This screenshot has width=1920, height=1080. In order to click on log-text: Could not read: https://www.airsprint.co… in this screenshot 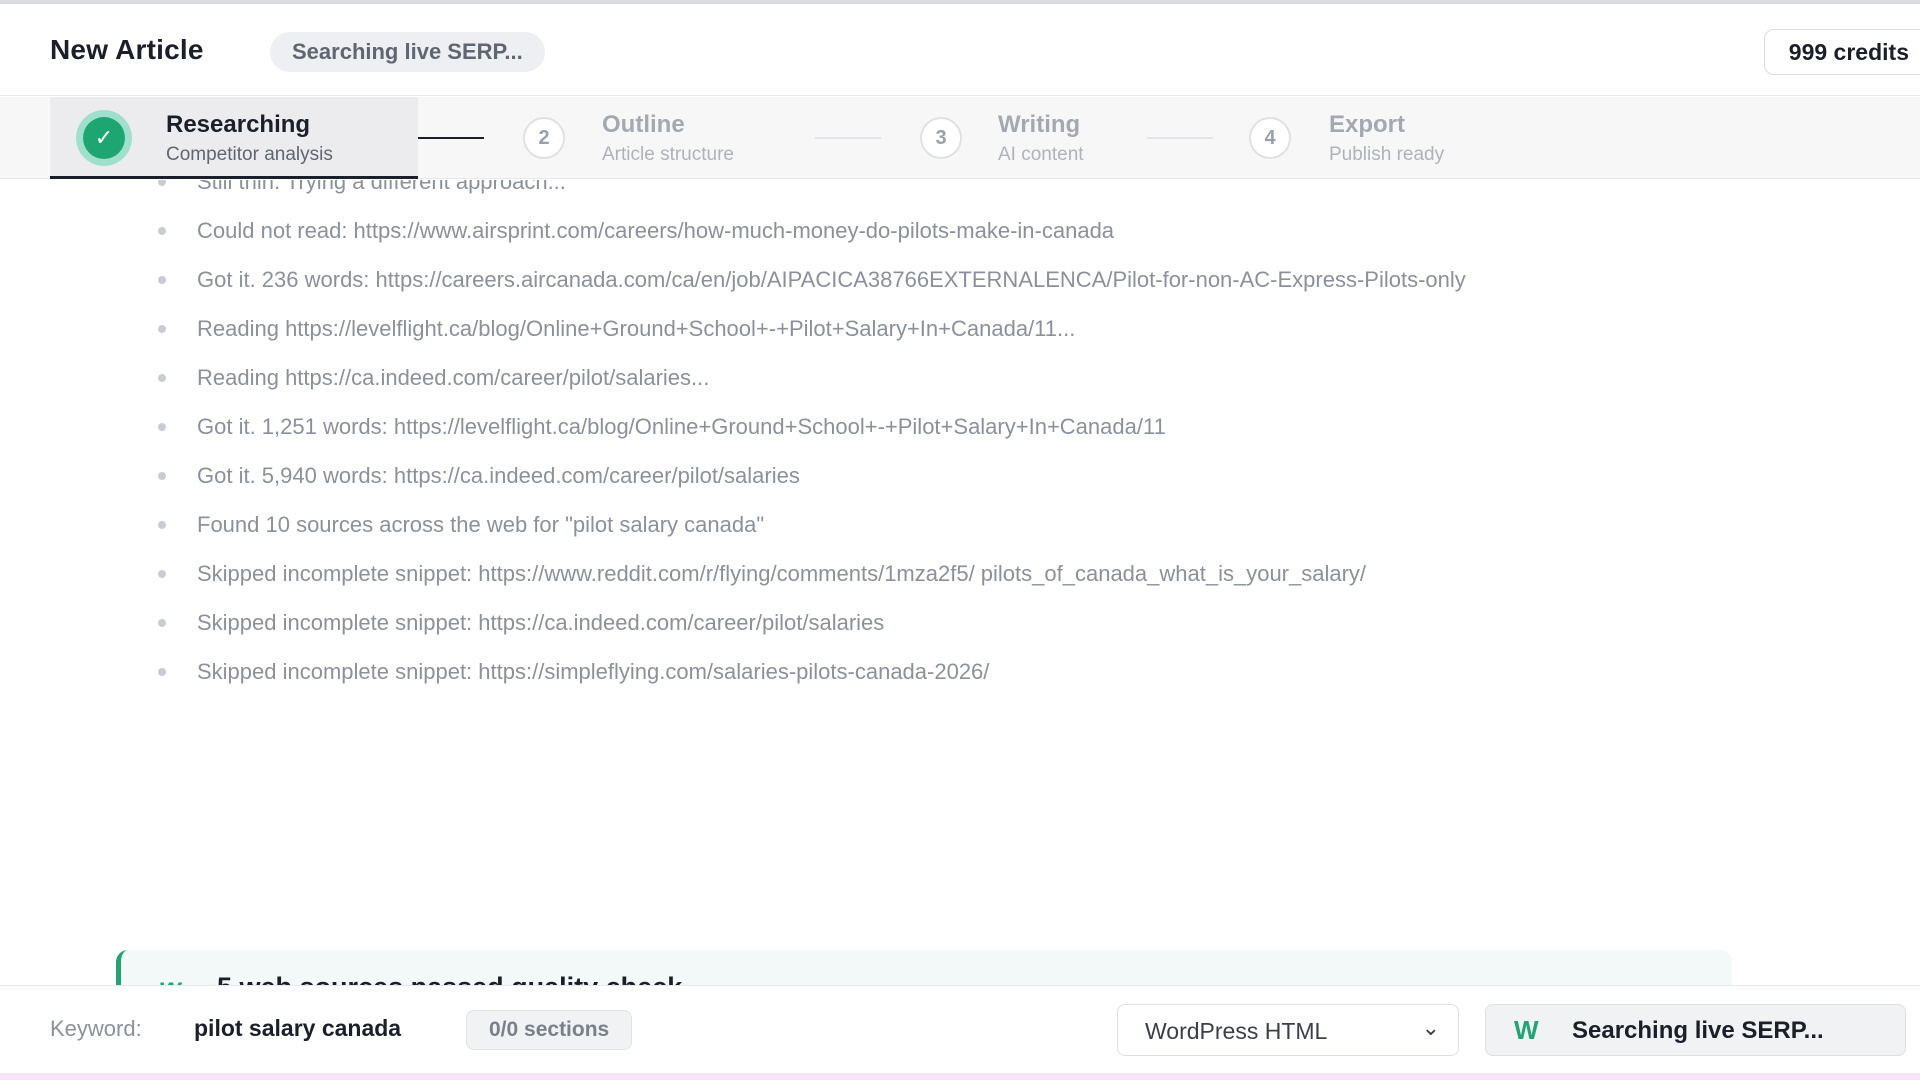, I will do `click(656, 230)`.